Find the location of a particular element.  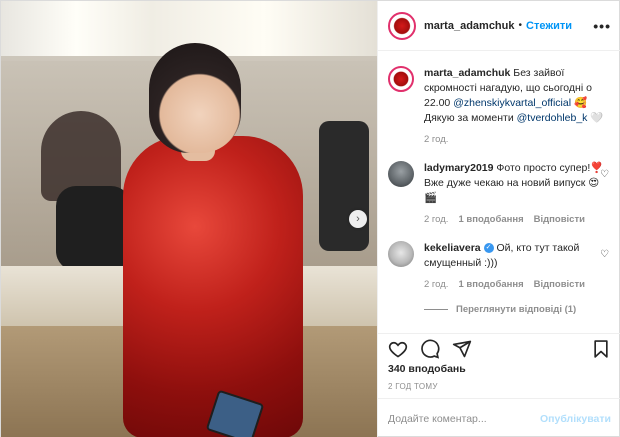

view-replies-button: Переглянути відповіді (1) is located at coordinates (517, 309).